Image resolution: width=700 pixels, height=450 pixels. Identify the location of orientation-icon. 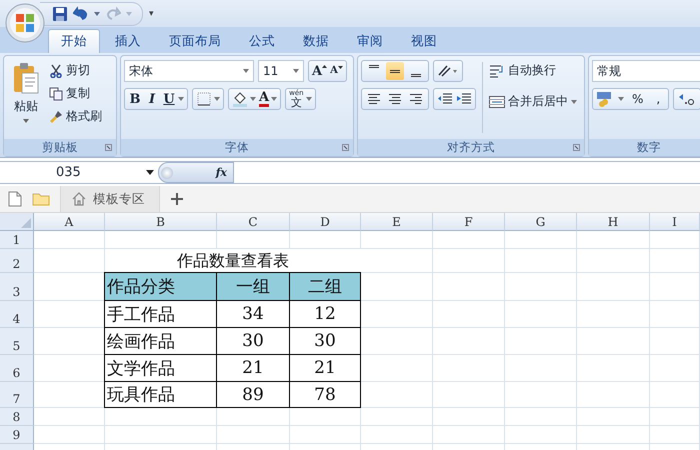
(448, 71).